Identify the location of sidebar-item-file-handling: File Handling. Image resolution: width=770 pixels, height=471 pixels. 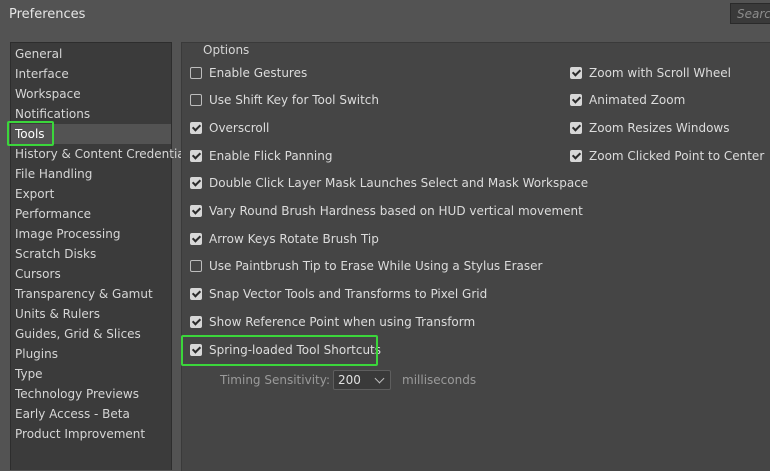
(91, 174).